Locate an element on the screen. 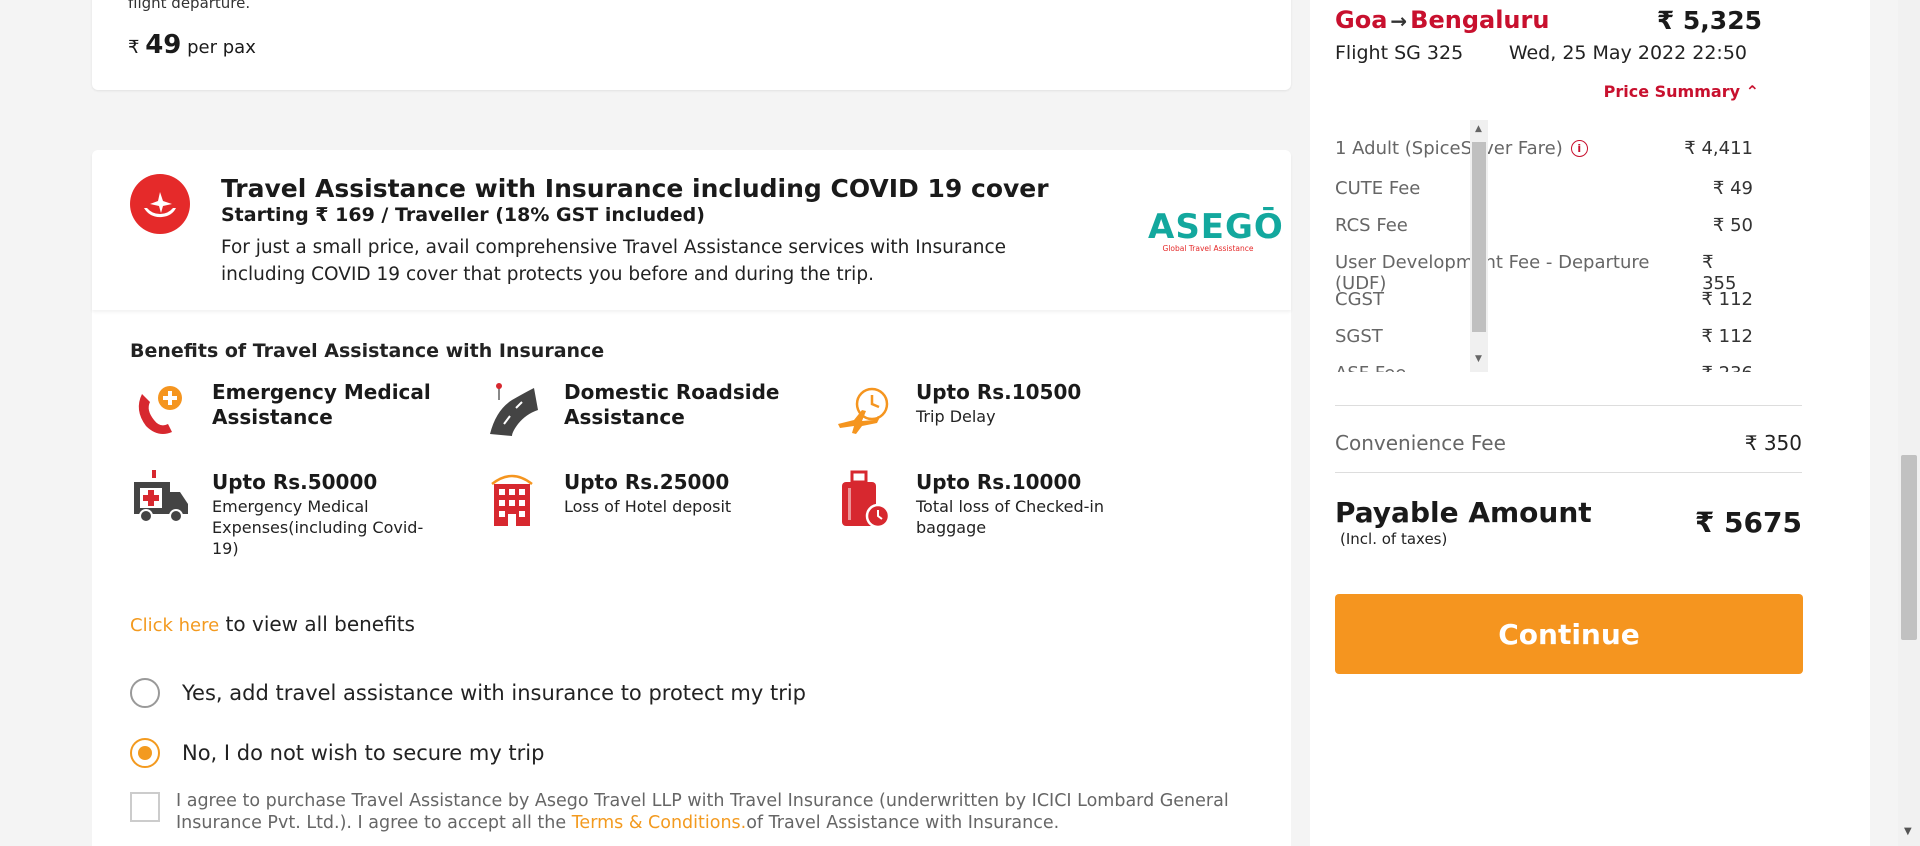 The image size is (1920, 846). agree-checkbox is located at coordinates (145, 807).